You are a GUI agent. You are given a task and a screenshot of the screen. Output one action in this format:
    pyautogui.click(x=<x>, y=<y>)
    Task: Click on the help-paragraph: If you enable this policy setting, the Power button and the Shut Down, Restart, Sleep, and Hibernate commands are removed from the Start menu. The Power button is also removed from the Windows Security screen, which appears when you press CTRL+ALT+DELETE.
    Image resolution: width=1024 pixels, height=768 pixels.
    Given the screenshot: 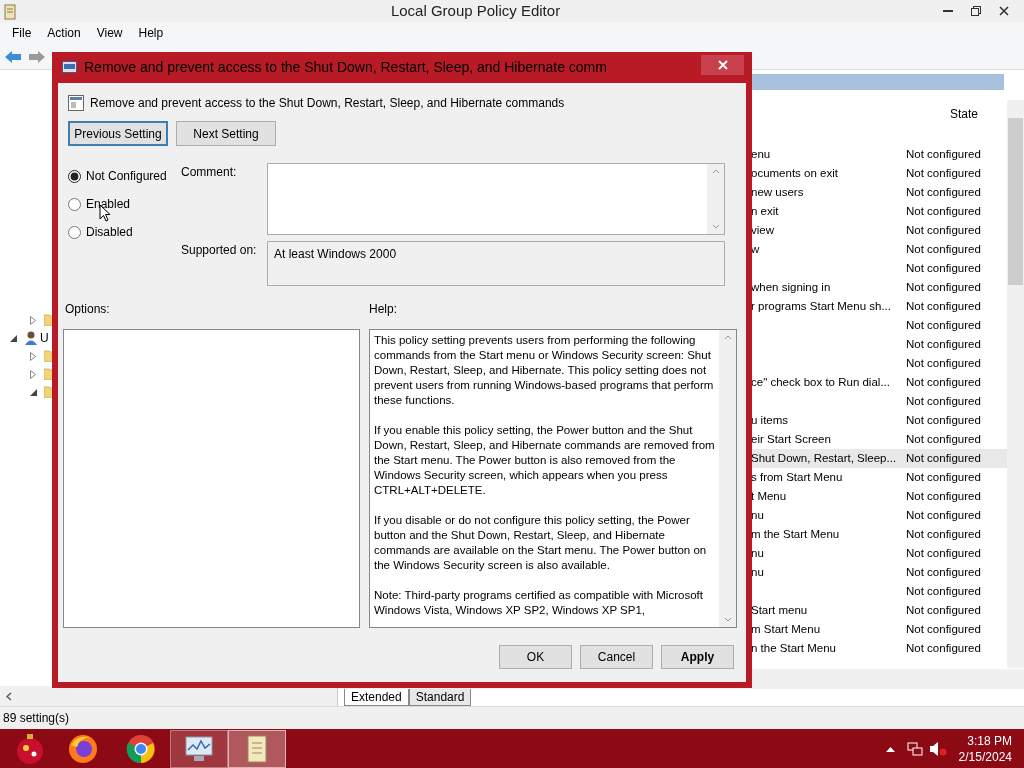 What is the action you would take?
    pyautogui.click(x=545, y=460)
    